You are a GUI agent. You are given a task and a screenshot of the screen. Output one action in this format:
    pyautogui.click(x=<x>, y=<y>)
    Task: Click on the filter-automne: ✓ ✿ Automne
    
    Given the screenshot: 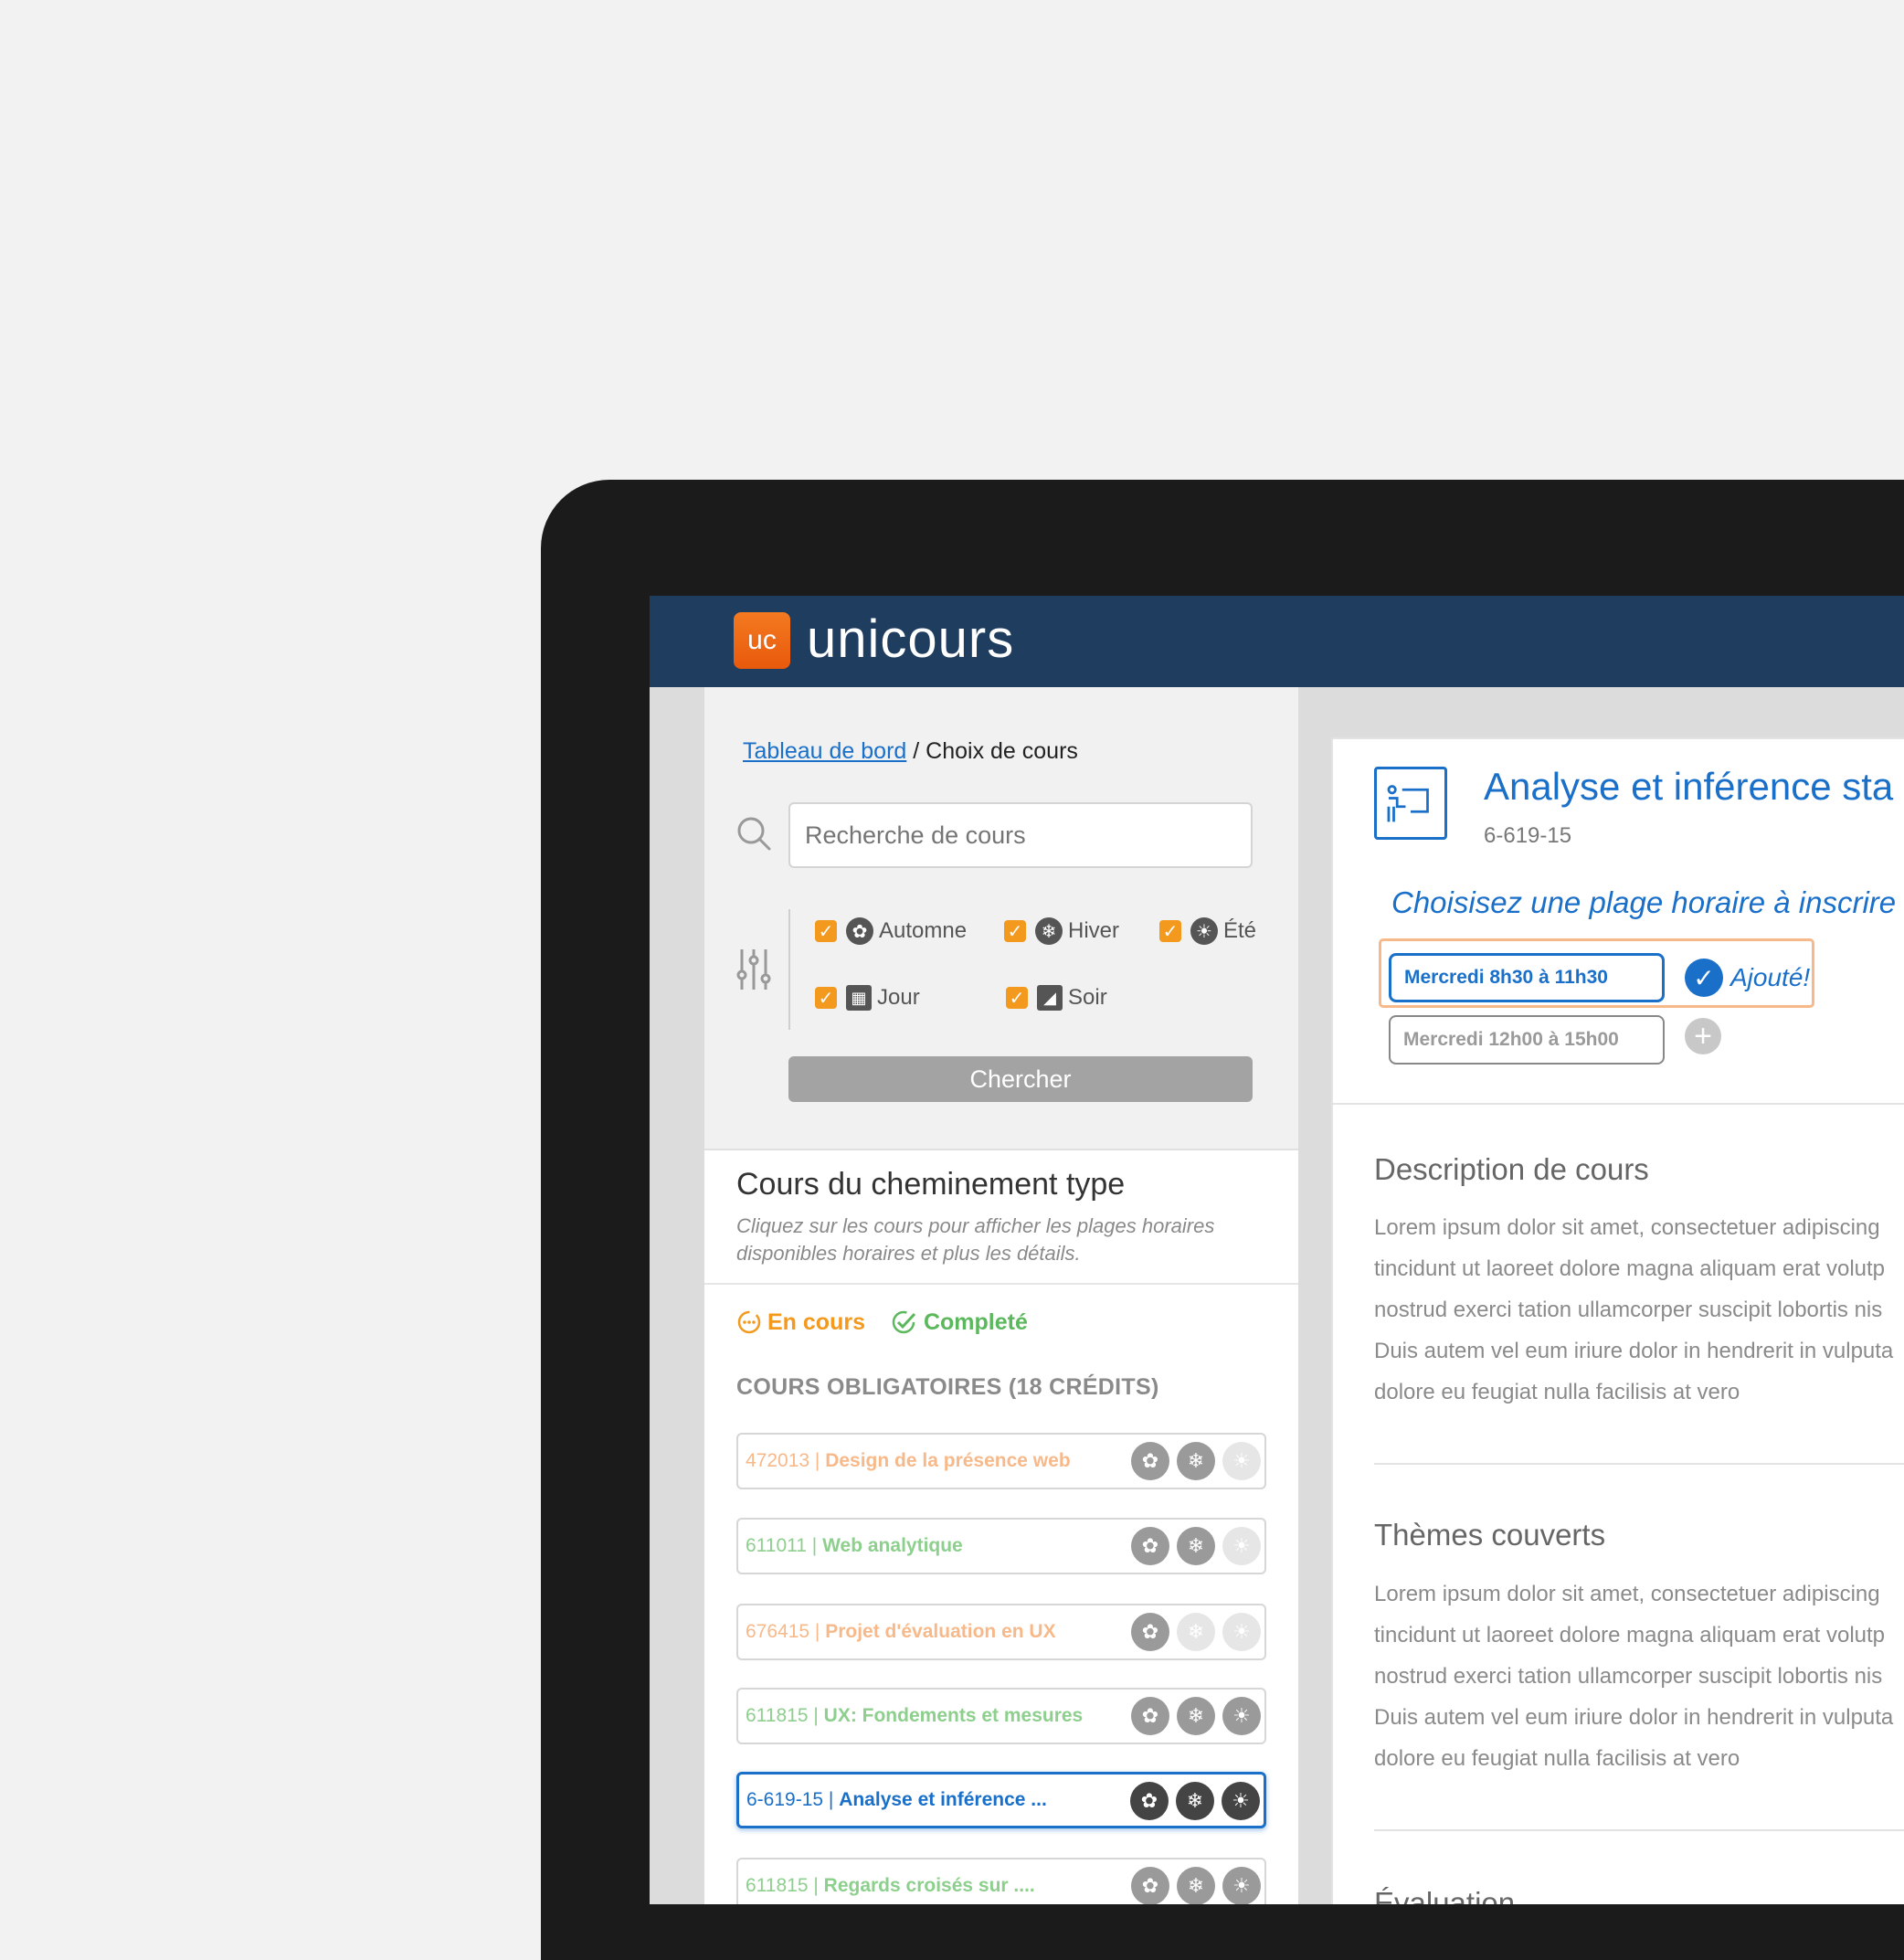 What is the action you would take?
    pyautogui.click(x=891, y=931)
    